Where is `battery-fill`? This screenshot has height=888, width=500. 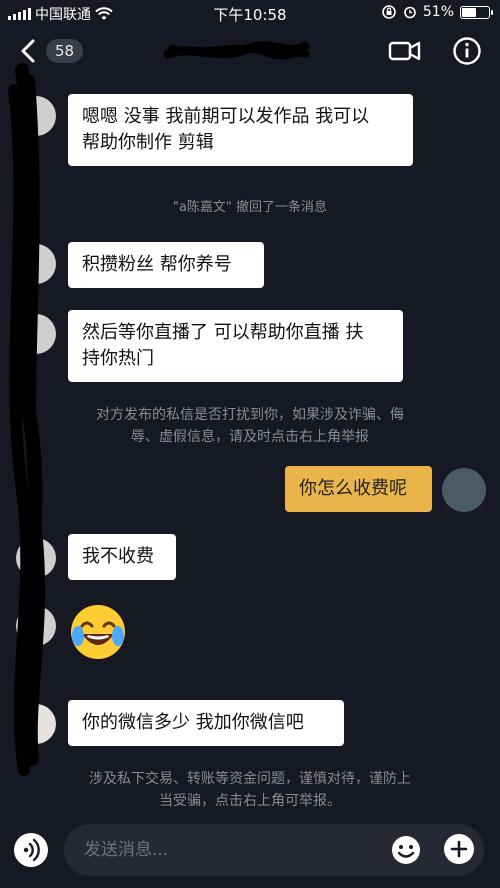 battery-fill is located at coordinates (469, 12).